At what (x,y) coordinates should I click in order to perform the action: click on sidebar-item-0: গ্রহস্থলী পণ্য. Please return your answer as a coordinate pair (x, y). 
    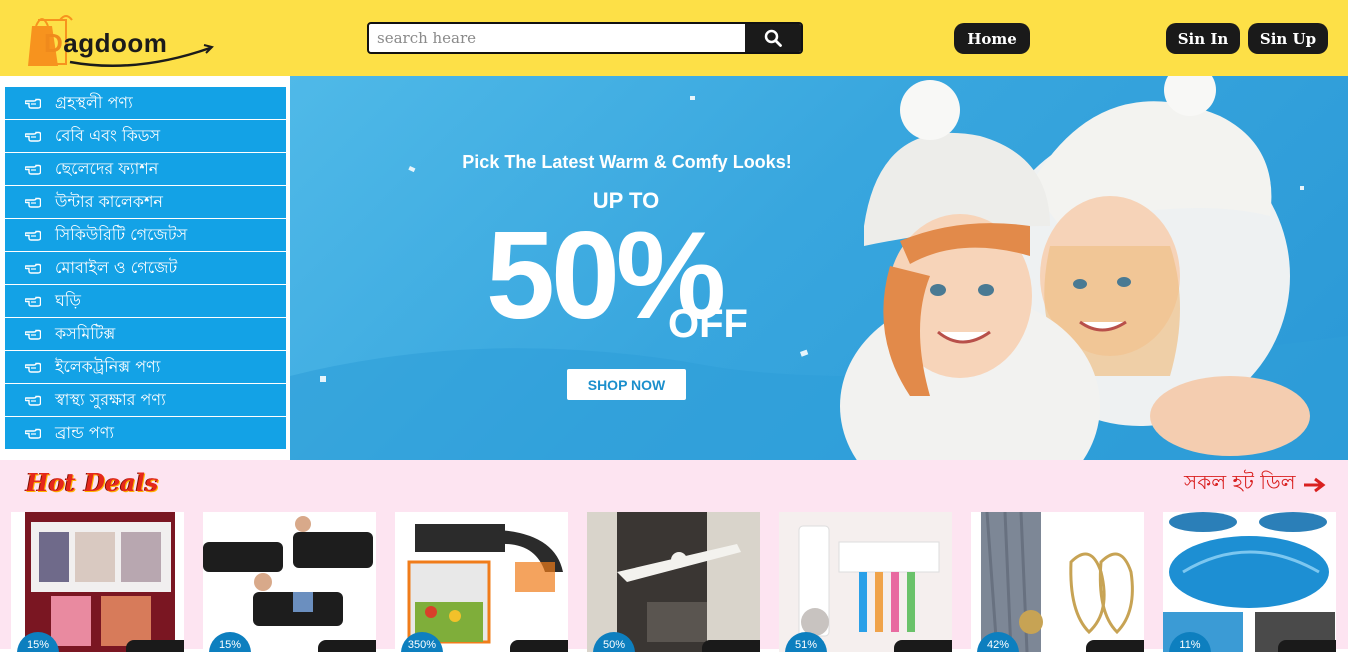
    Looking at the image, I should click on (145, 103).